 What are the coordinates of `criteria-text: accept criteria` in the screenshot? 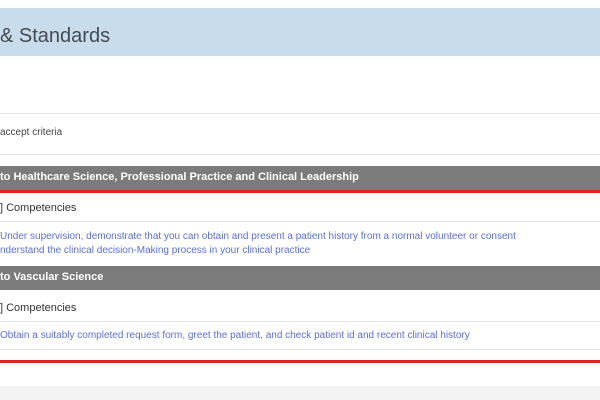 It's located at (31, 132).